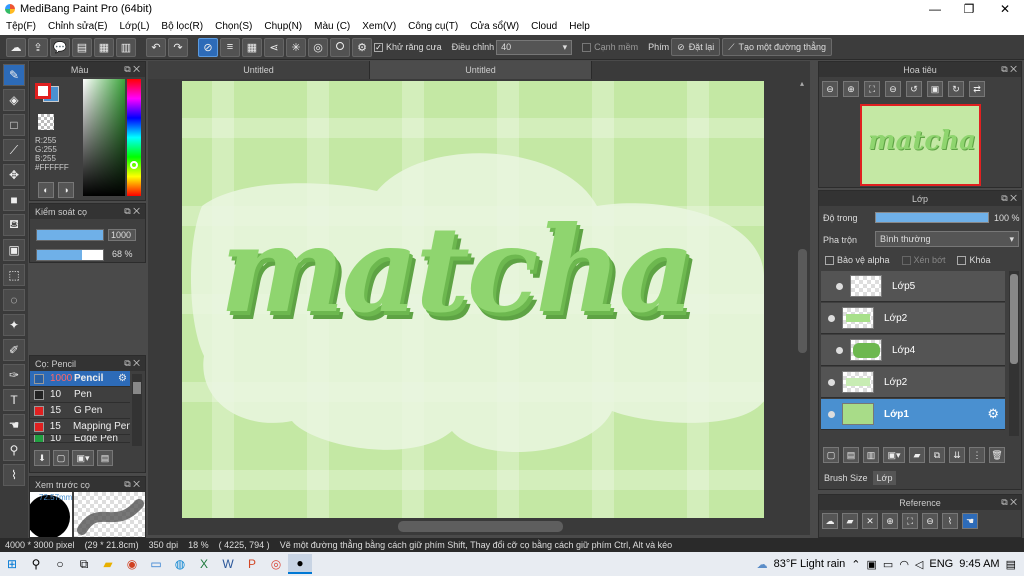 The width and height of the screenshot is (1024, 576). I want to click on menu-file: Tệp(F), so click(21, 26).